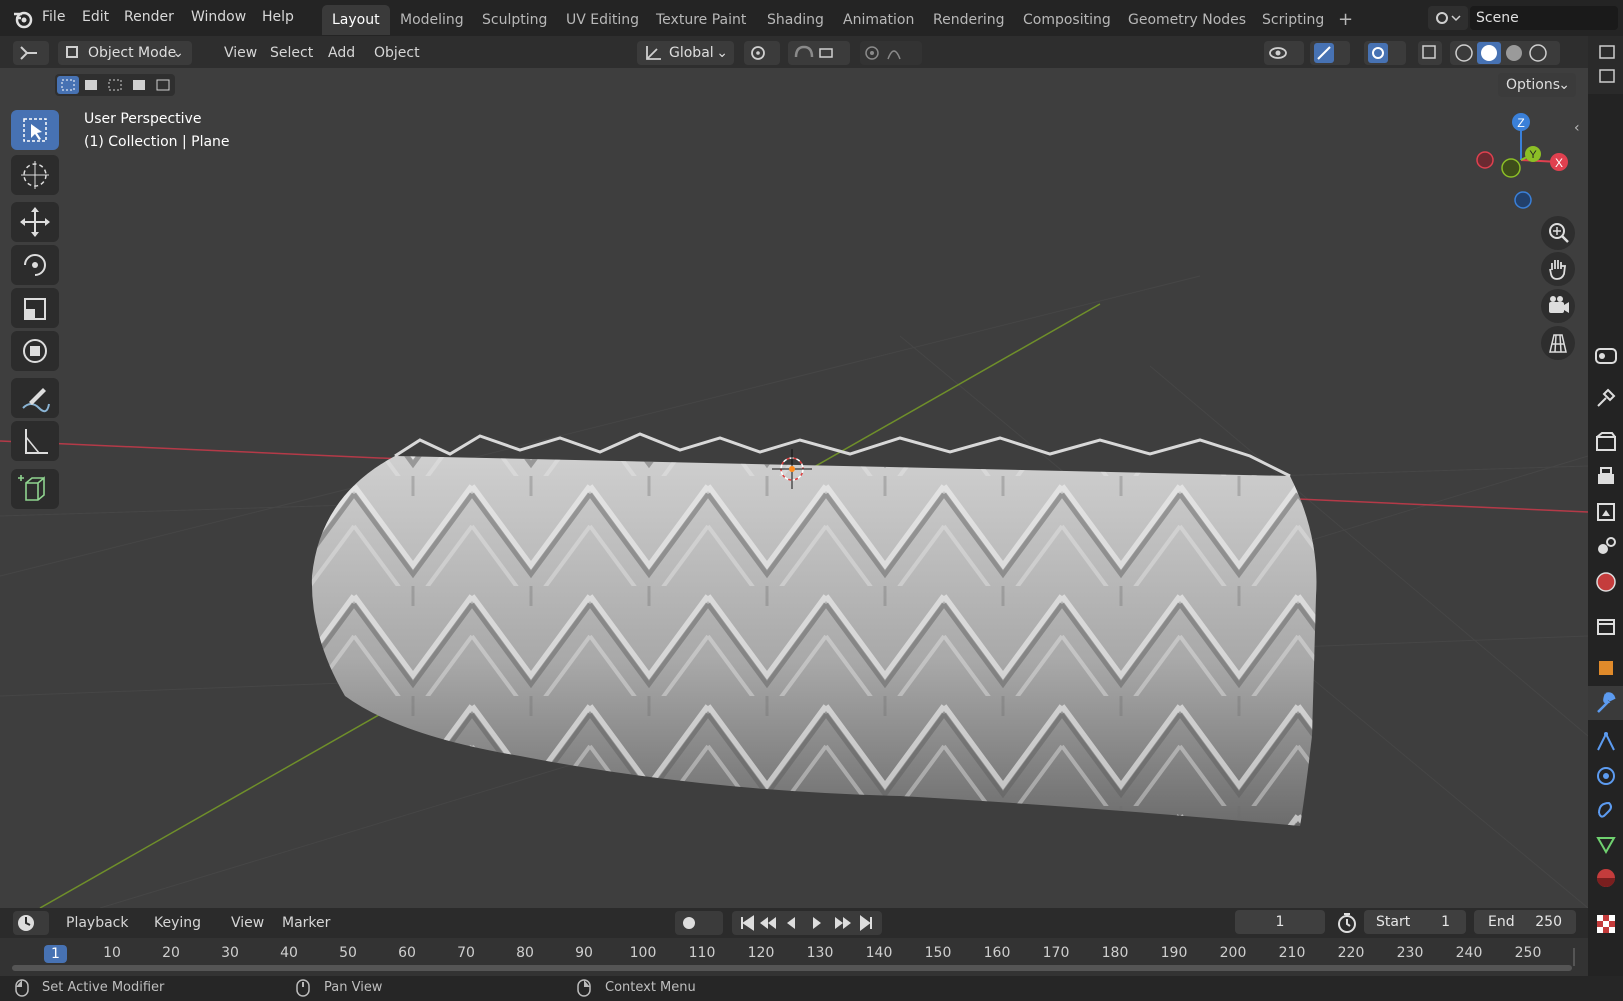 The height and width of the screenshot is (1001, 1623). What do you see at coordinates (602, 20) in the screenshot?
I see `tab-uv-editing: UV Editing` at bounding box center [602, 20].